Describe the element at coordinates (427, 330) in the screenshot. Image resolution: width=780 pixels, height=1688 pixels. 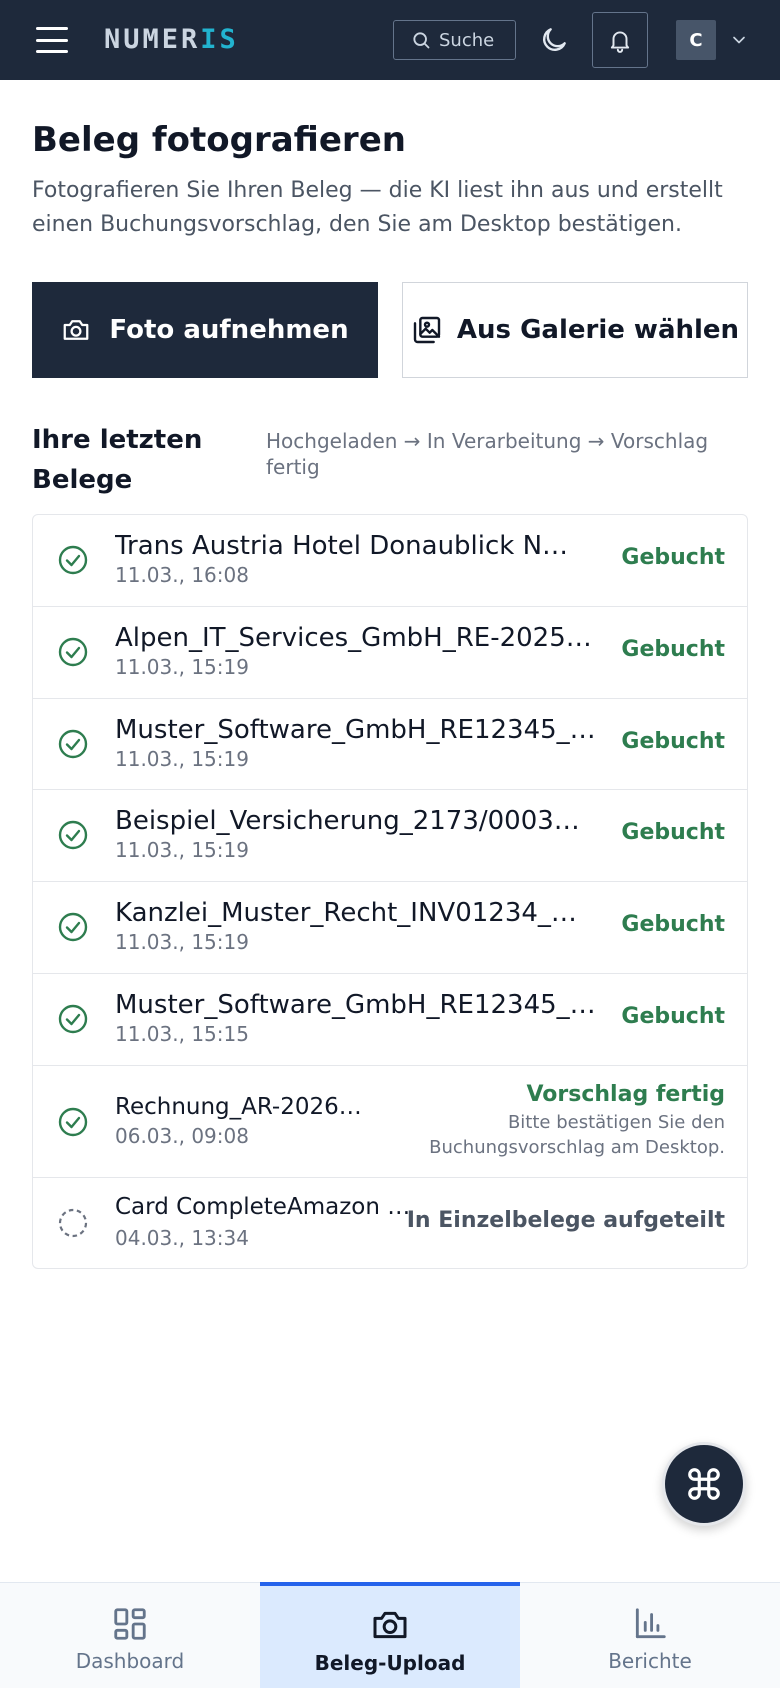
I see `gallery-icon` at that location.